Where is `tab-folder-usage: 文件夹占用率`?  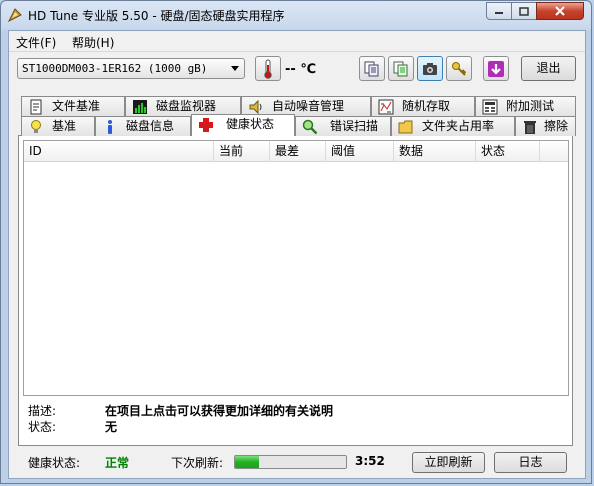
tab-folder-usage: 文件夹占用率 is located at coordinates (453, 126).